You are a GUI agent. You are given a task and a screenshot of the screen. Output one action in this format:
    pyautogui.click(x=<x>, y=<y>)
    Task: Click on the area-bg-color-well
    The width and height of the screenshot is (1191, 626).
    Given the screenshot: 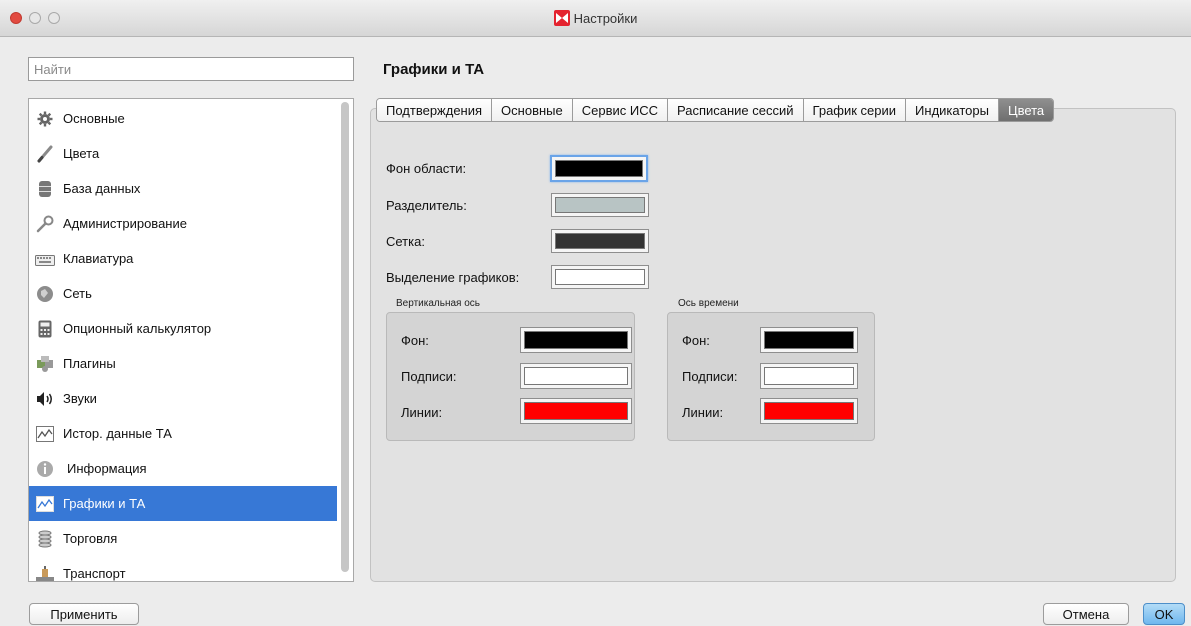 What is the action you would take?
    pyautogui.click(x=599, y=168)
    